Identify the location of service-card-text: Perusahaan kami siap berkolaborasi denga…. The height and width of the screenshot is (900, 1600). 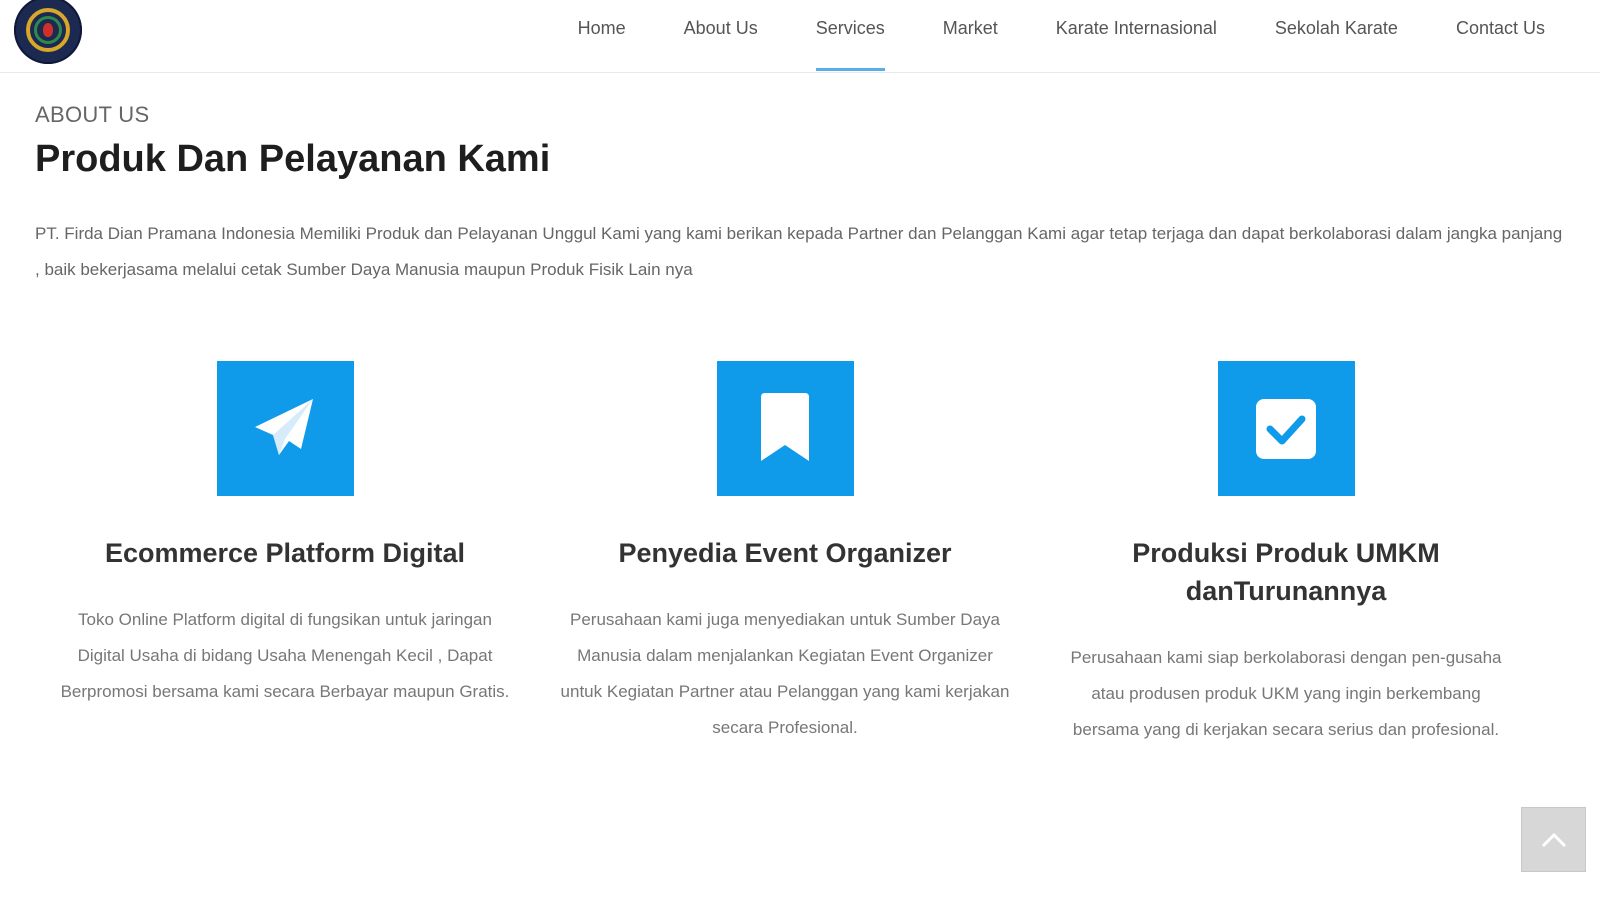
(1286, 693).